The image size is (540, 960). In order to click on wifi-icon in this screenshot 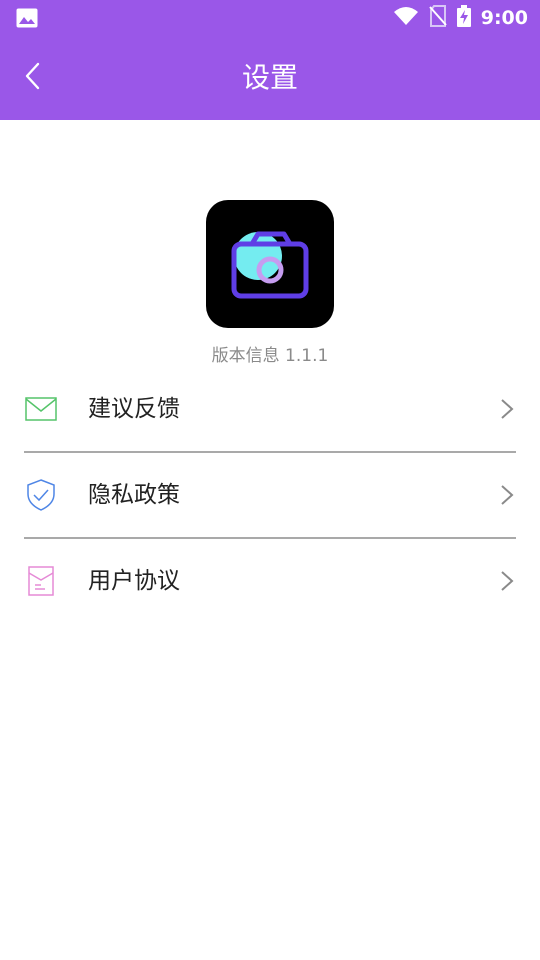, I will do `click(406, 18)`.